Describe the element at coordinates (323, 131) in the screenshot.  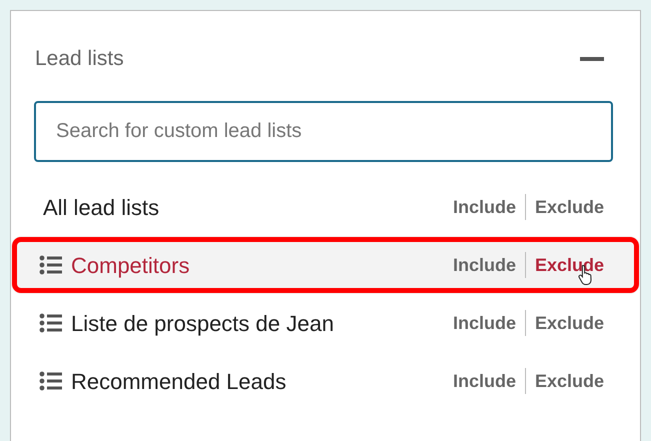
I see `search-field: Search for custom lead lists` at that location.